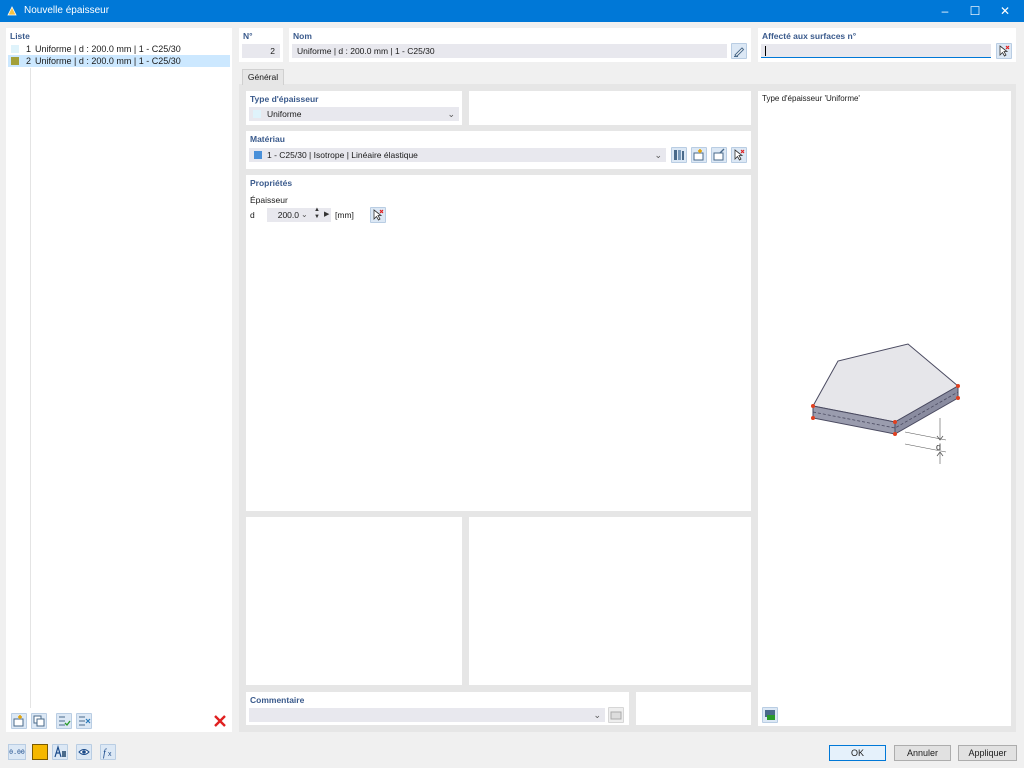 This screenshot has height=768, width=1024. I want to click on number-label: N°, so click(248, 36).